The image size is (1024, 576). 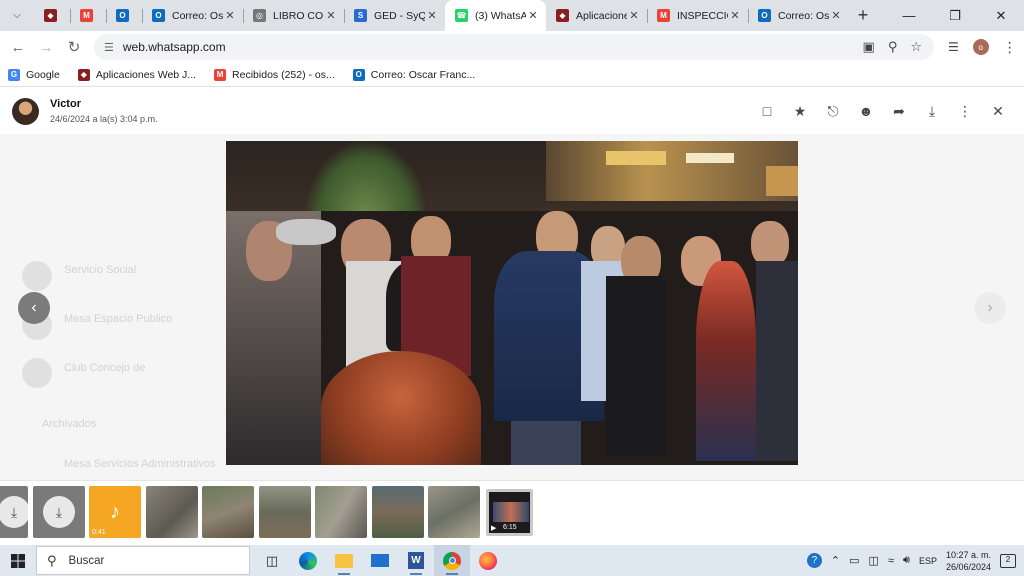 What do you see at coordinates (990, 308) in the screenshot?
I see `next-media-button: ›` at bounding box center [990, 308].